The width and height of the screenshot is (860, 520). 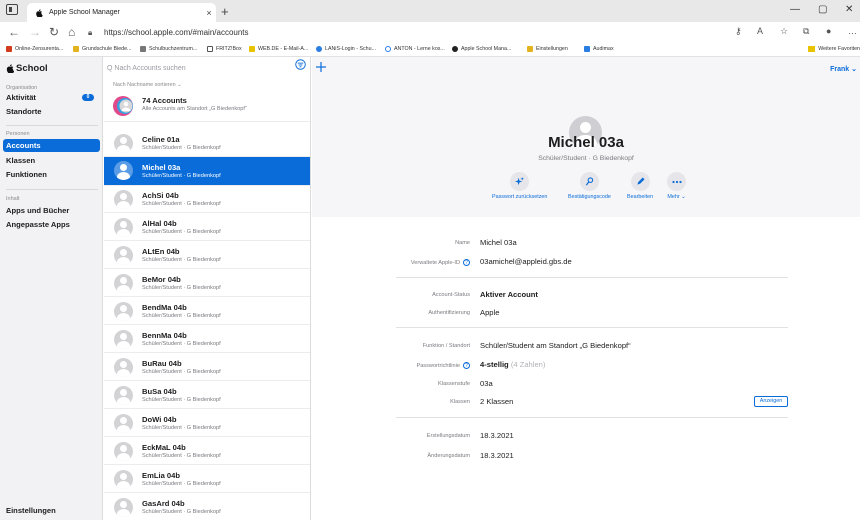 I want to click on bookmark-item: FRITZ!Box, so click(x=224, y=49).